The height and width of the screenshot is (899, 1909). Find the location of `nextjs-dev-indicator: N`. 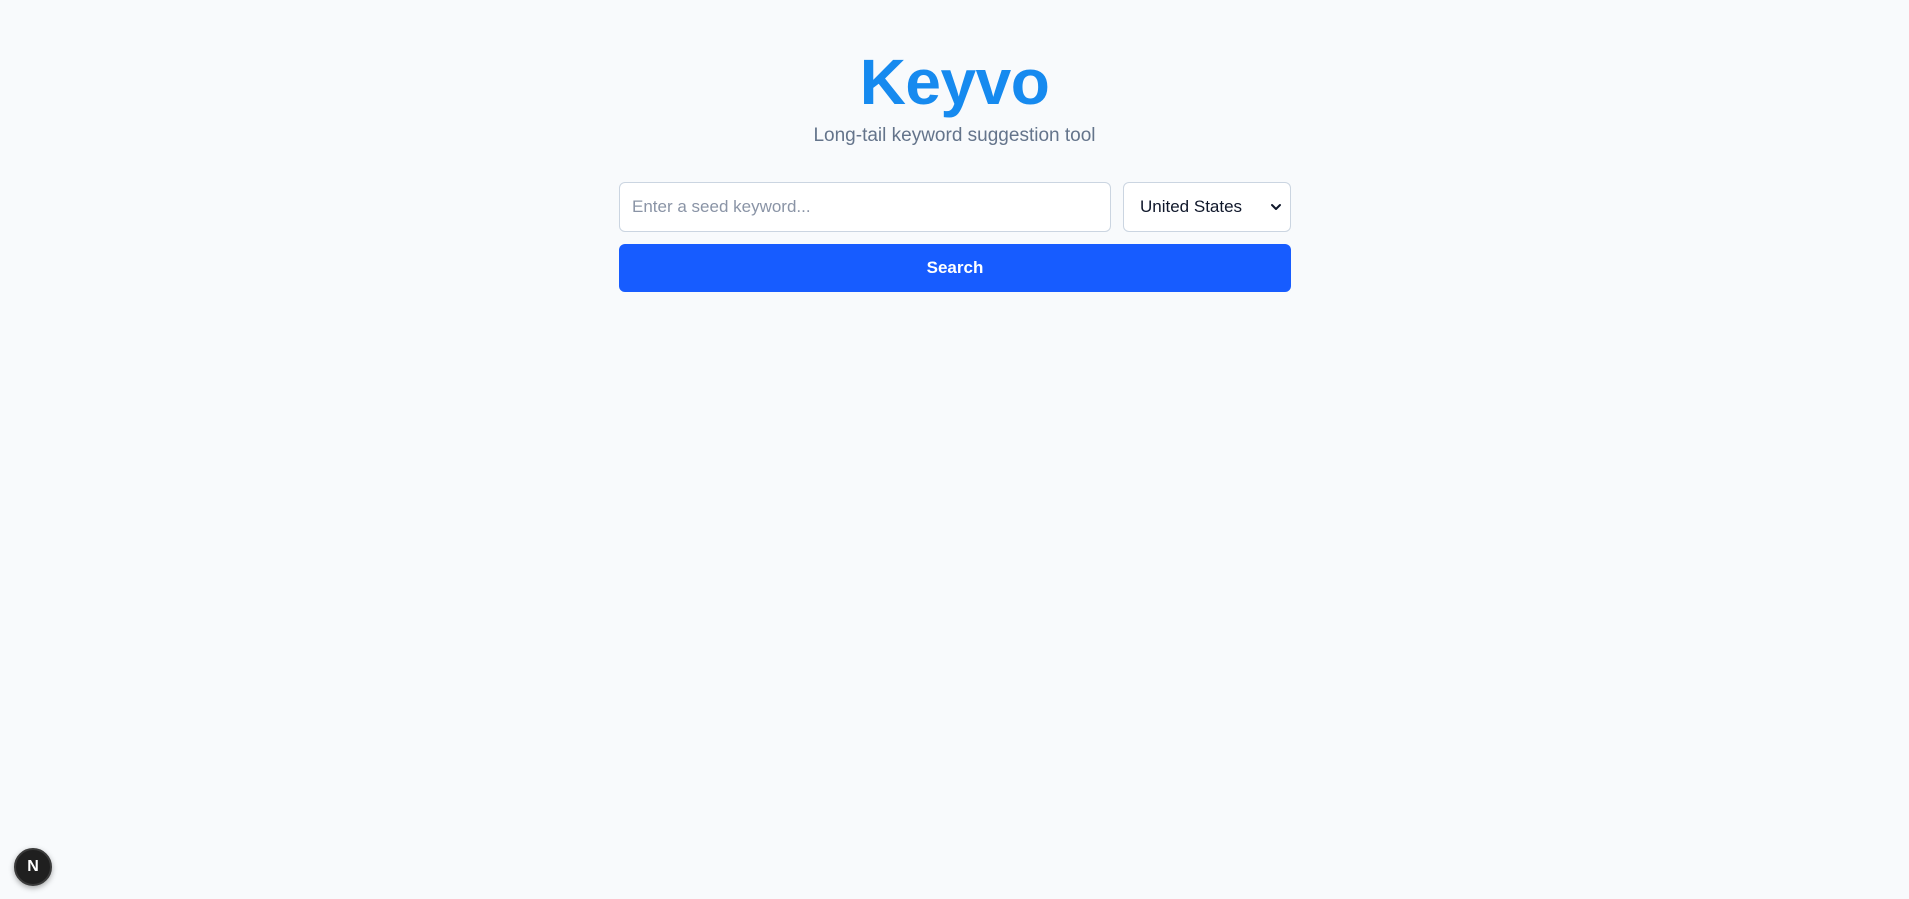

nextjs-dev-indicator: N is located at coordinates (33, 867).